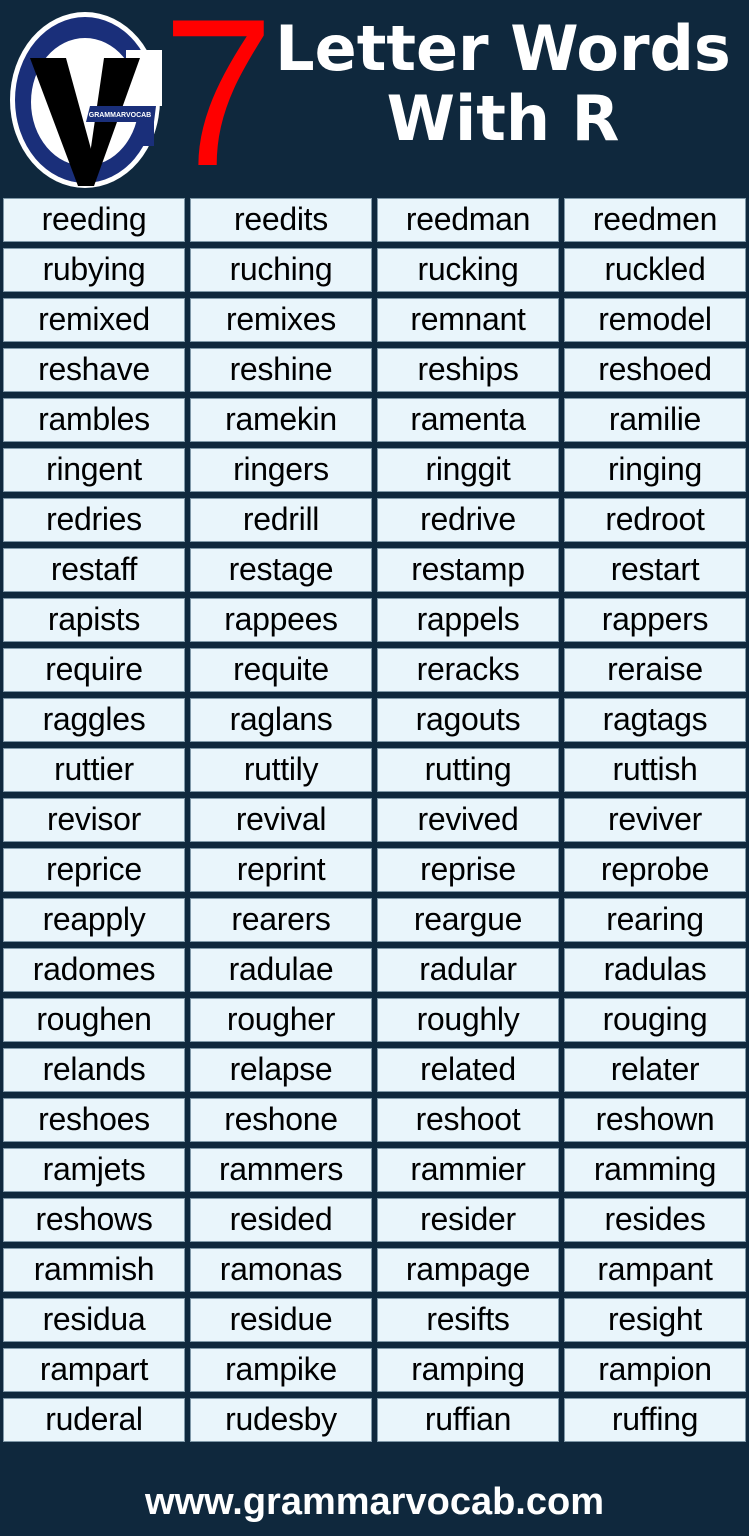 This screenshot has height=1536, width=749. What do you see at coordinates (468, 320) in the screenshot?
I see `word-cell: remnant` at bounding box center [468, 320].